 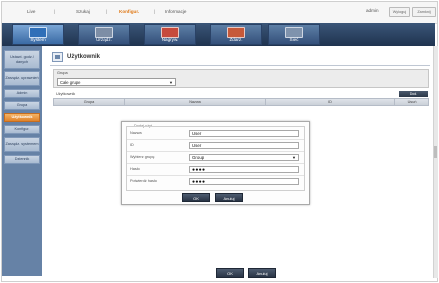 What do you see at coordinates (143, 181) in the screenshot?
I see `confirm-password-label: Potwierdź hasło` at bounding box center [143, 181].